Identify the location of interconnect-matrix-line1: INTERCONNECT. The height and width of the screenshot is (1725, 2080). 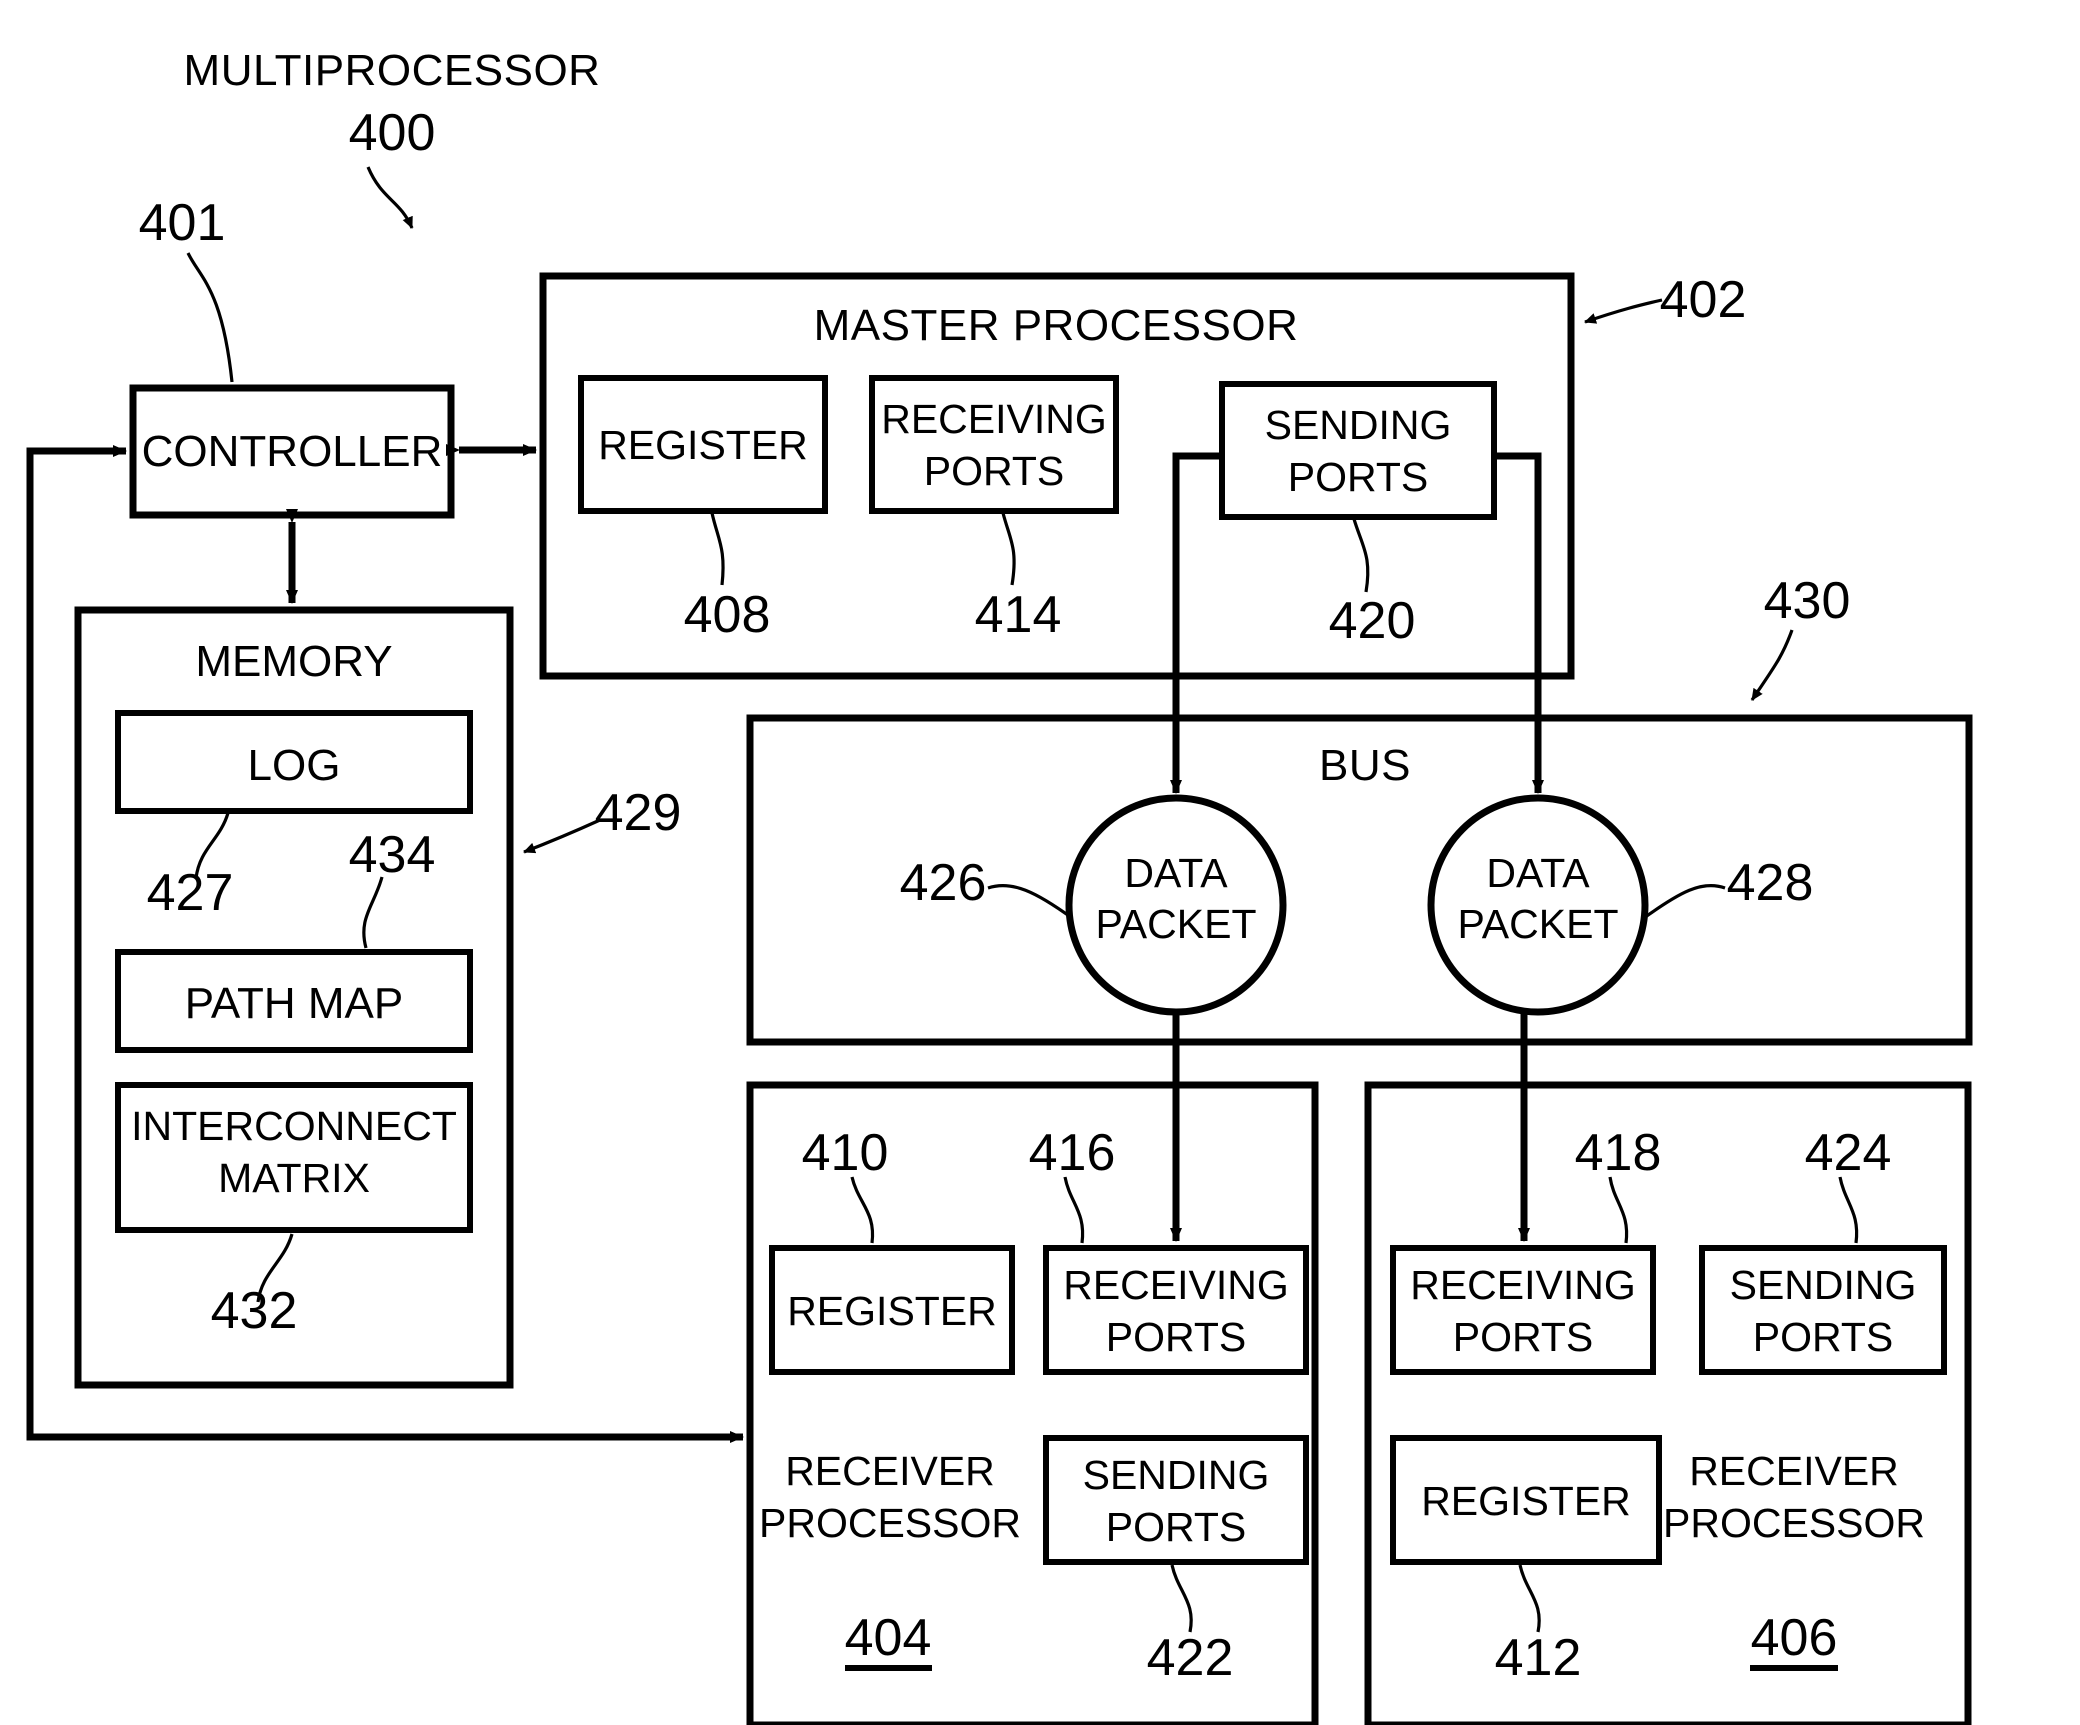
(294, 1126).